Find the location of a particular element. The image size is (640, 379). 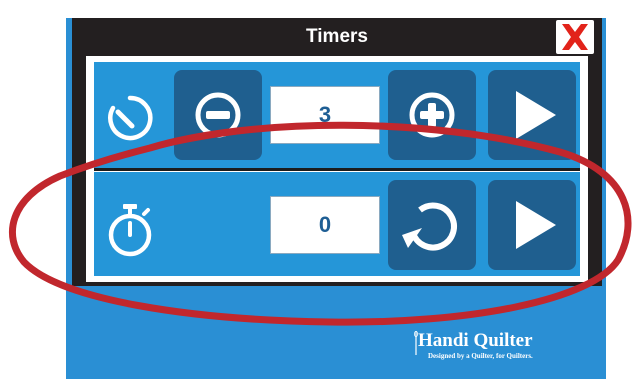

reset-icon is located at coordinates (429, 226).